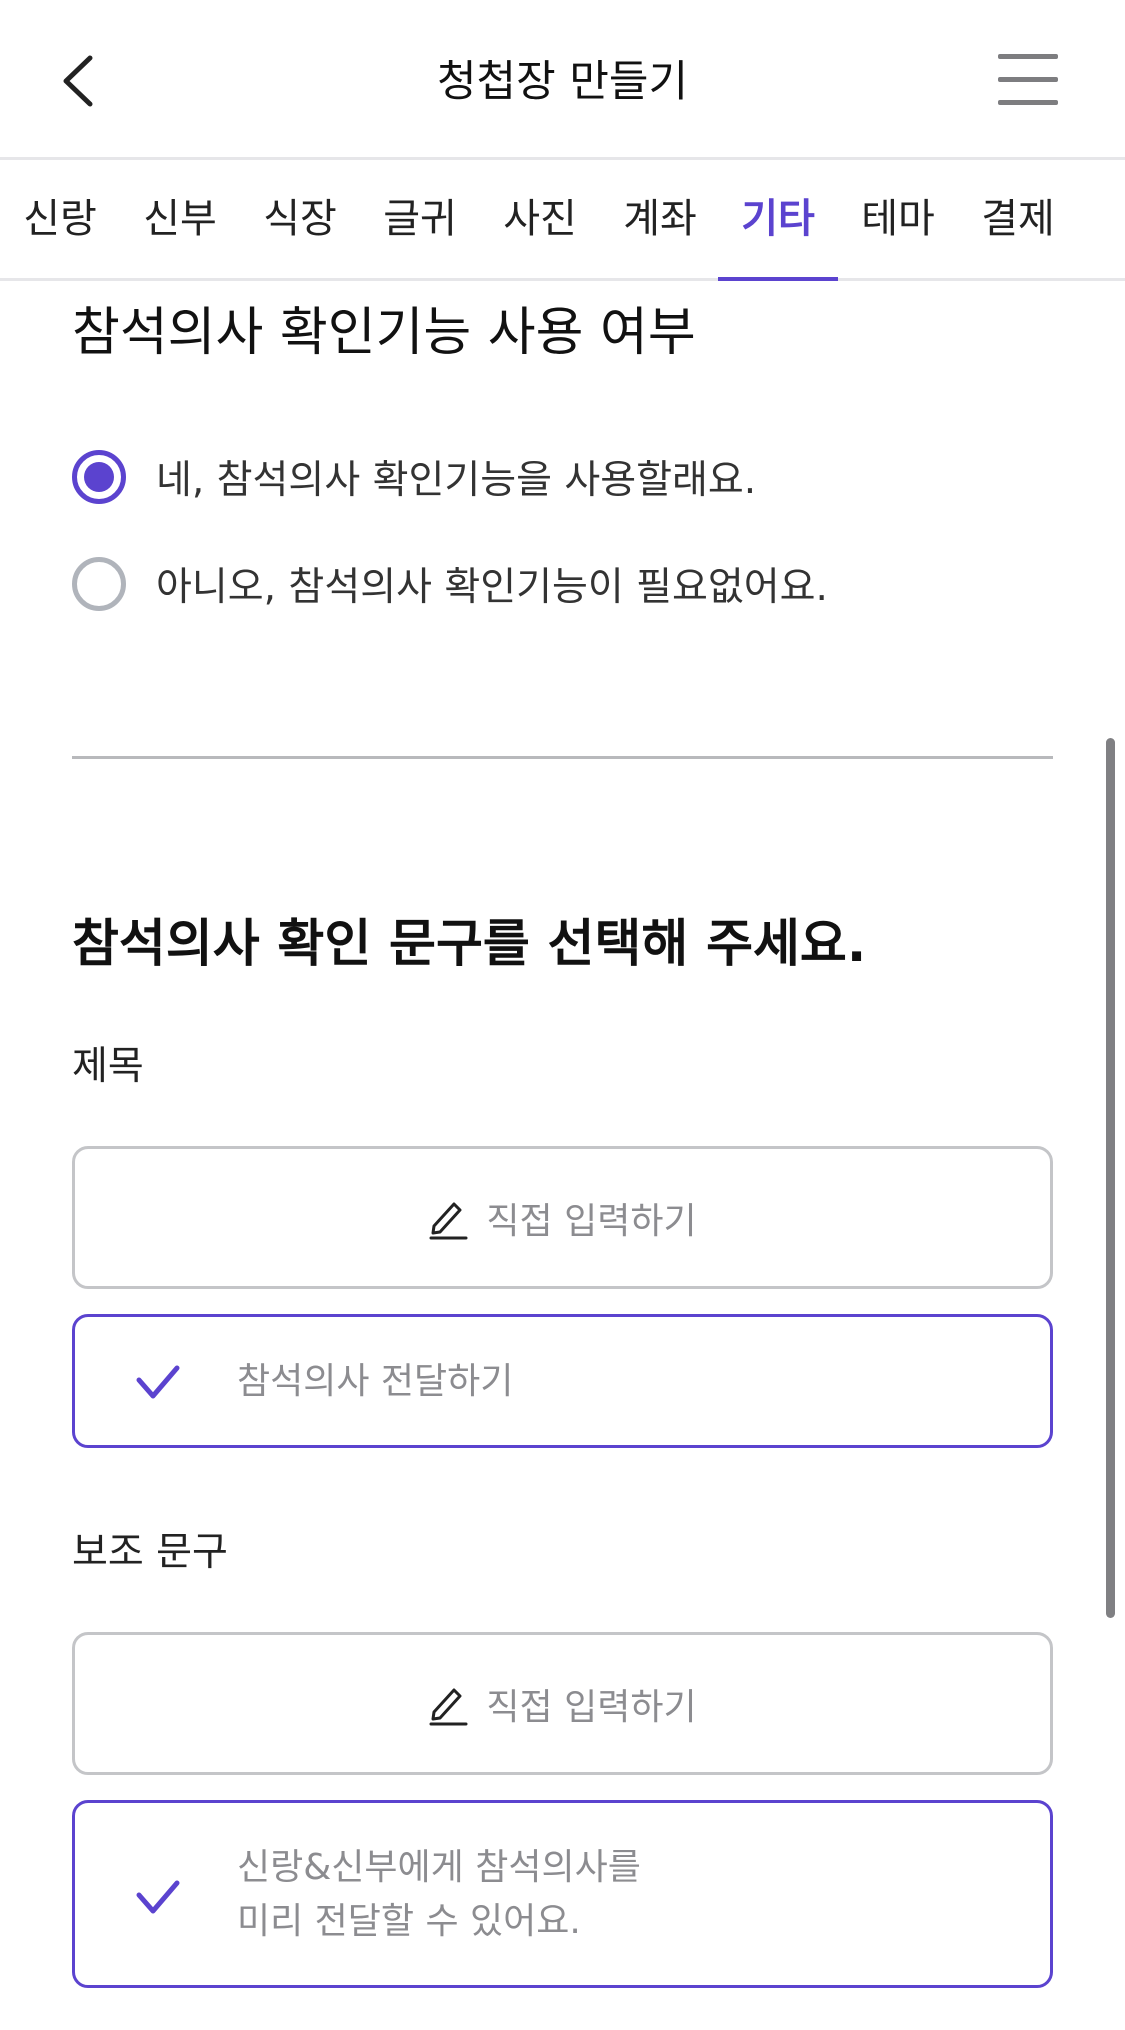 The image size is (1125, 2030). Describe the element at coordinates (1110, 1178) in the screenshot. I see `scrollbar` at that location.